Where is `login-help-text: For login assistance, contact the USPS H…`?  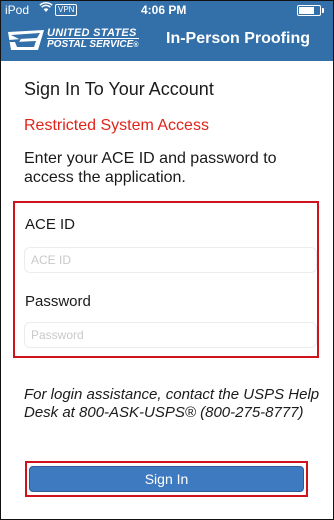 login-help-text: For login assistance, contact the USPS H… is located at coordinates (172, 403).